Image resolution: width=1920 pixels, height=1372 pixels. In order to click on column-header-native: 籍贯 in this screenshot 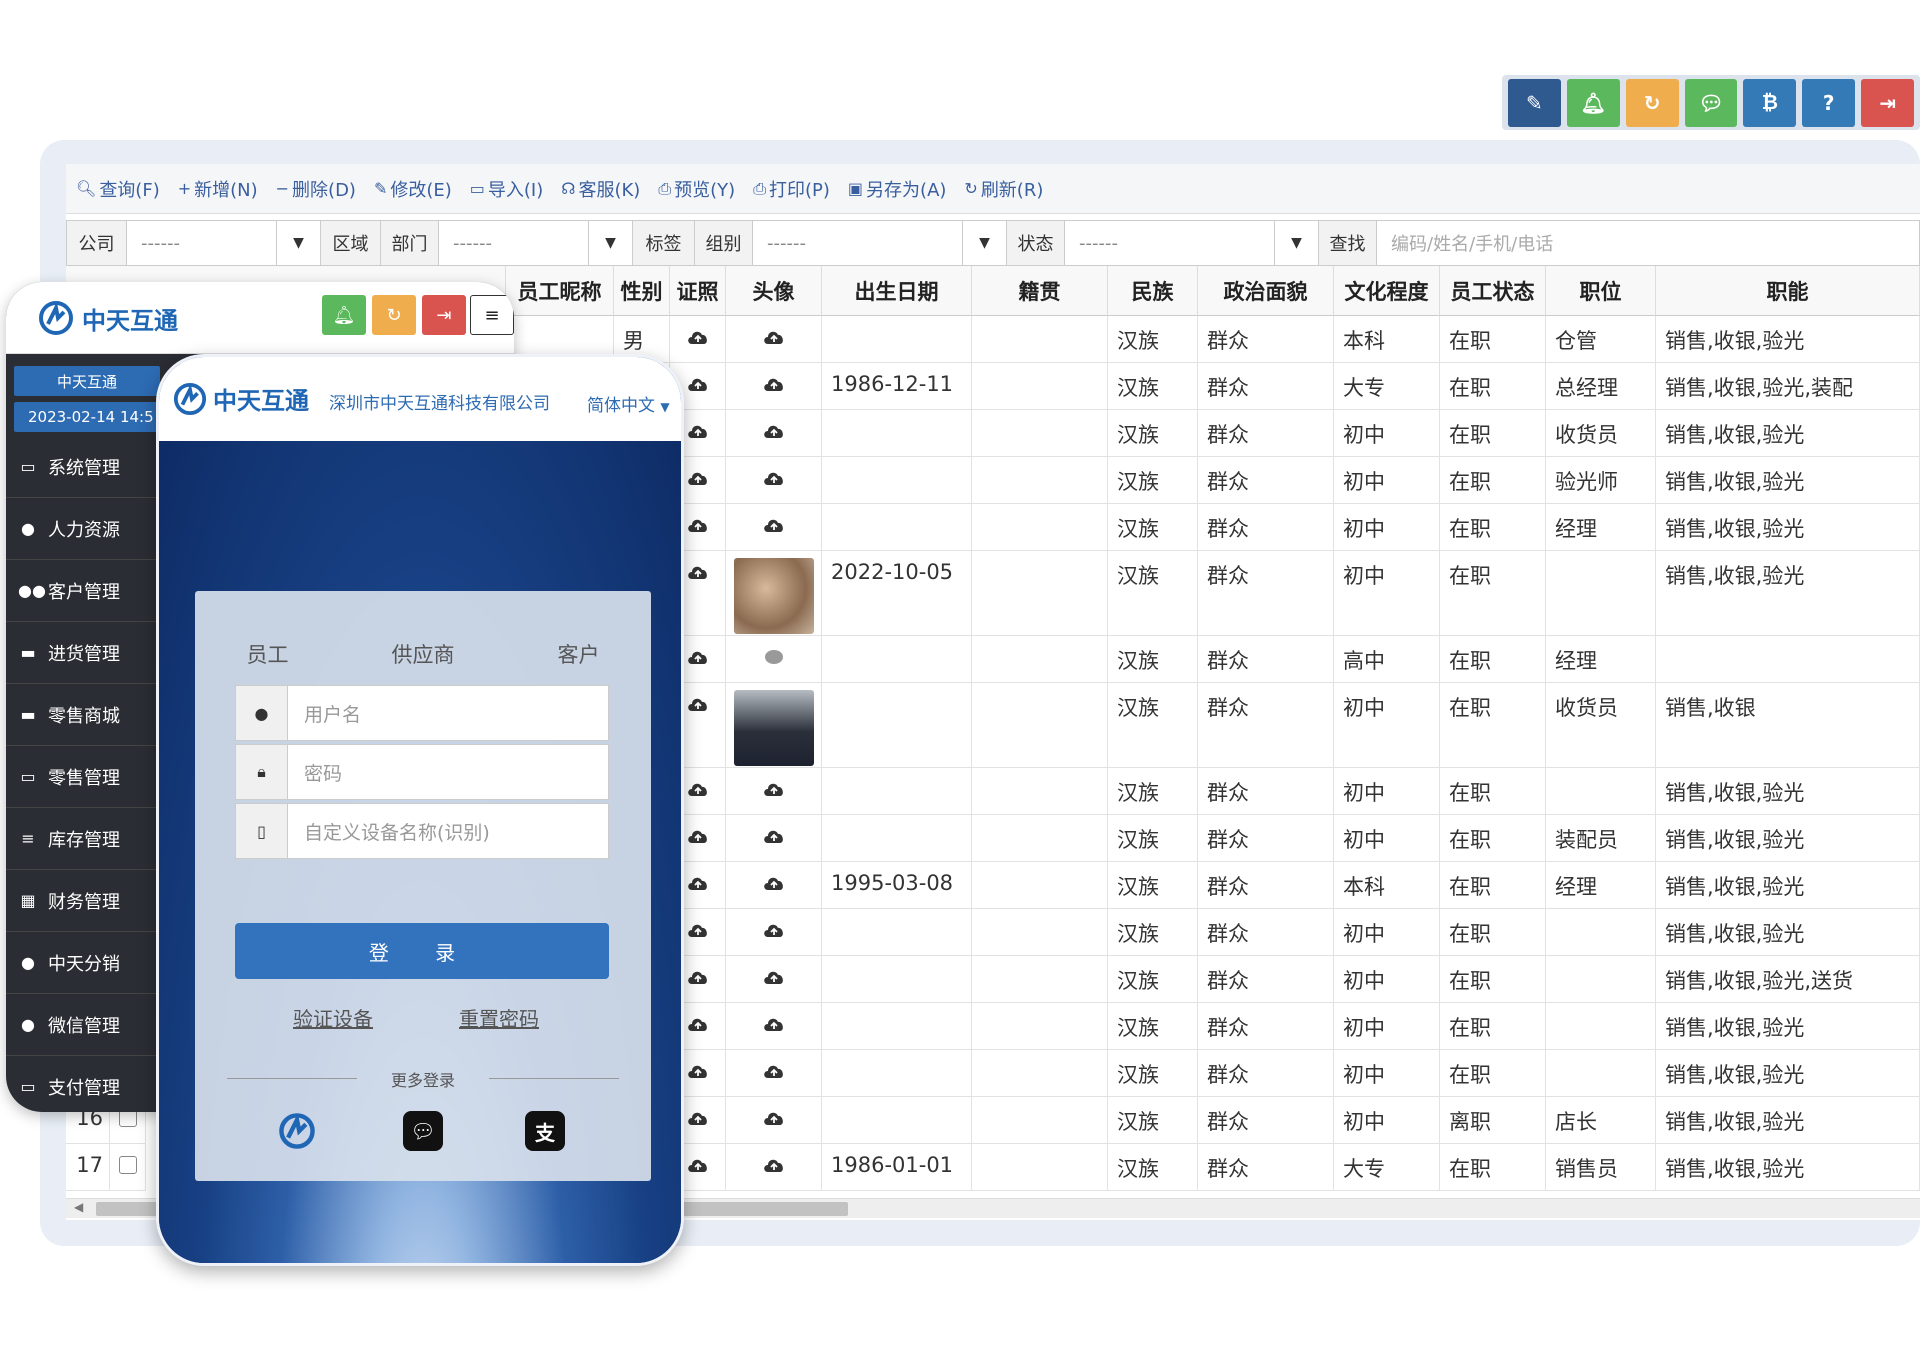, I will do `click(1040, 291)`.